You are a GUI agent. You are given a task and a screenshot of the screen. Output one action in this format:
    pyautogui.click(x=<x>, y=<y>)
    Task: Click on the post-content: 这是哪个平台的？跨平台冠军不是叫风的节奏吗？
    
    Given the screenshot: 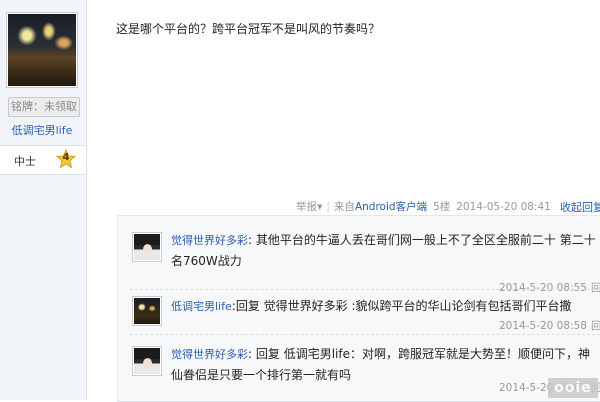 What is the action you would take?
    pyautogui.click(x=248, y=29)
    